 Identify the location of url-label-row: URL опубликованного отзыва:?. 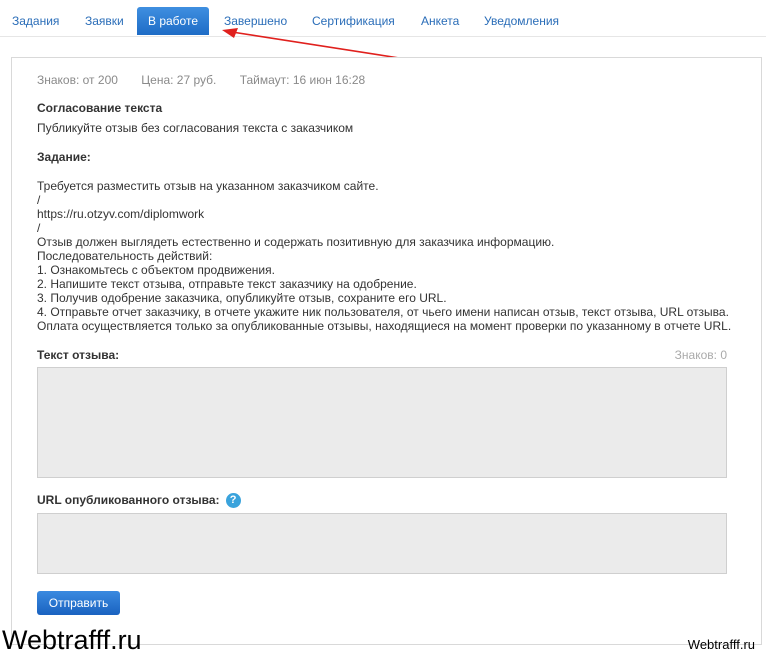
(139, 501).